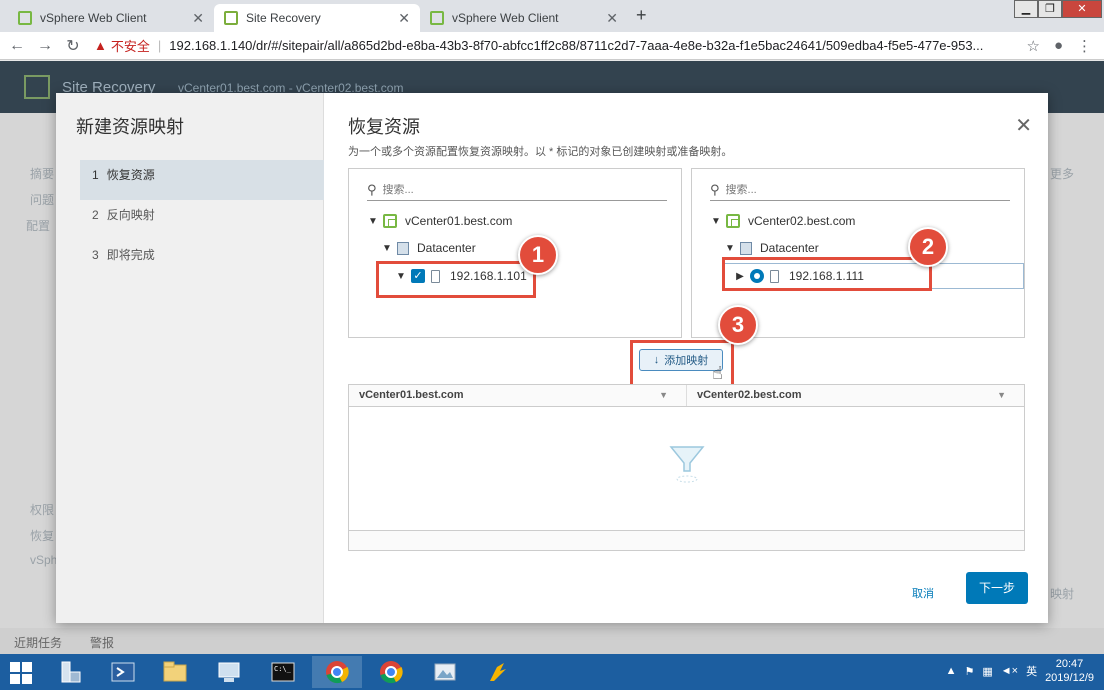 This screenshot has height=690, width=1104. I want to click on page-title: 恢复资源, so click(384, 127).